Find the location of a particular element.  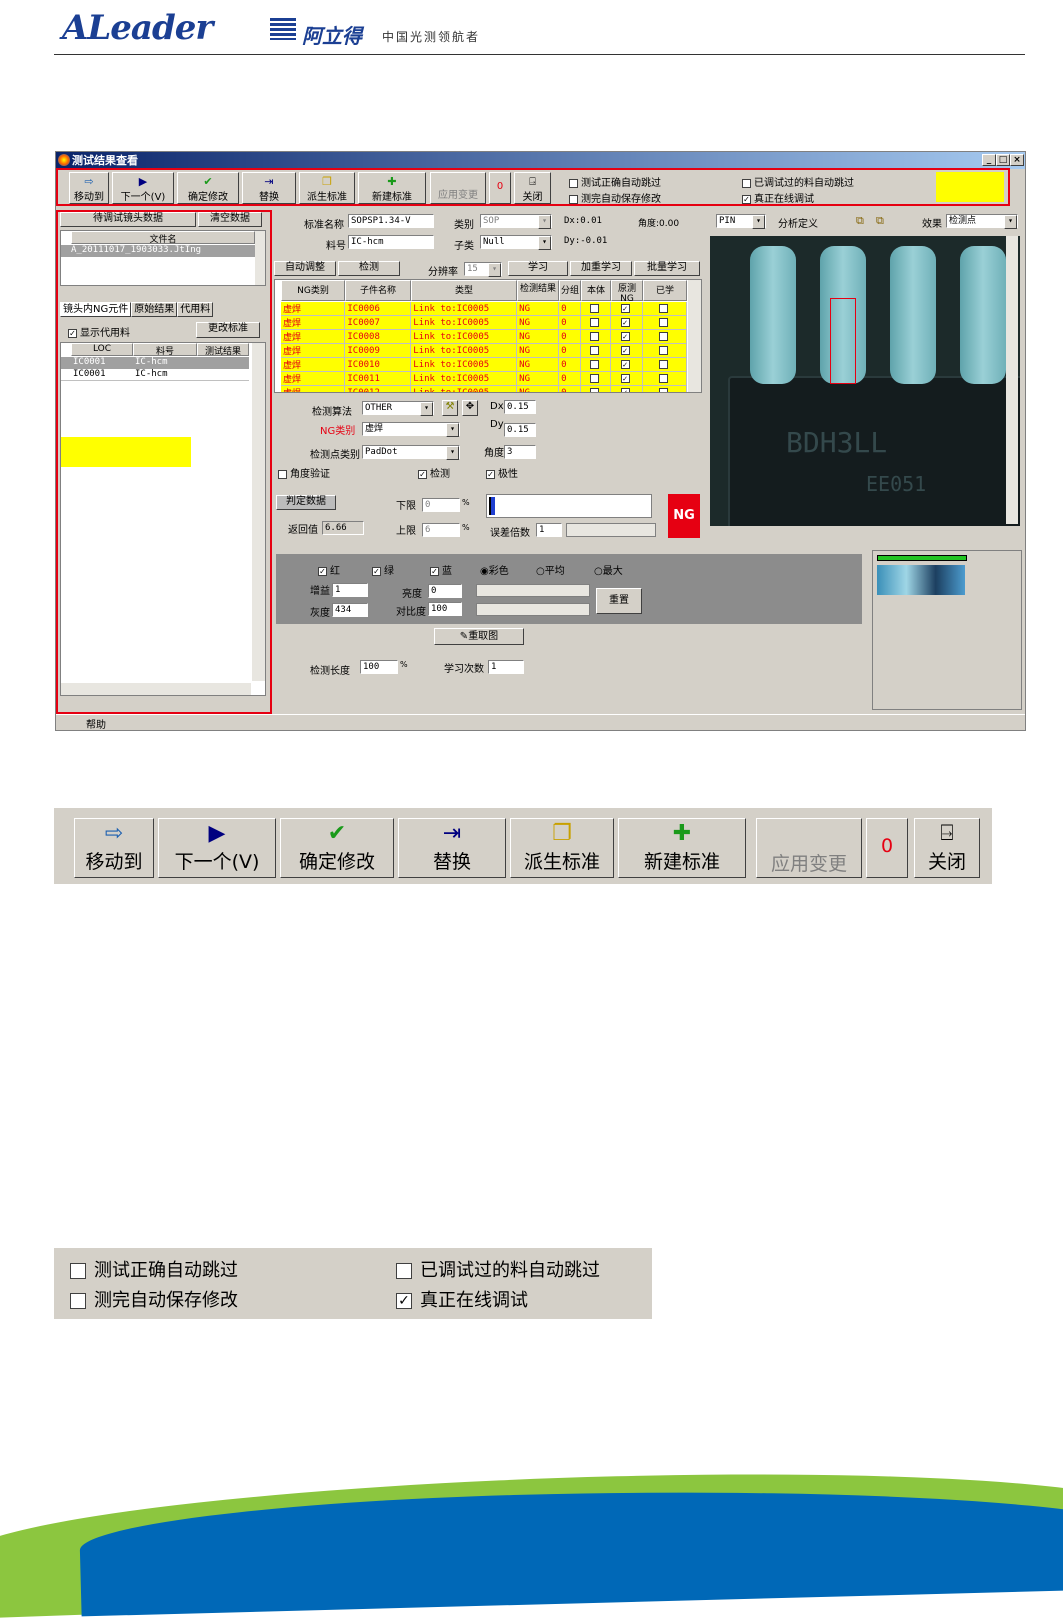

part-field: IC-hcm is located at coordinates (391, 242).